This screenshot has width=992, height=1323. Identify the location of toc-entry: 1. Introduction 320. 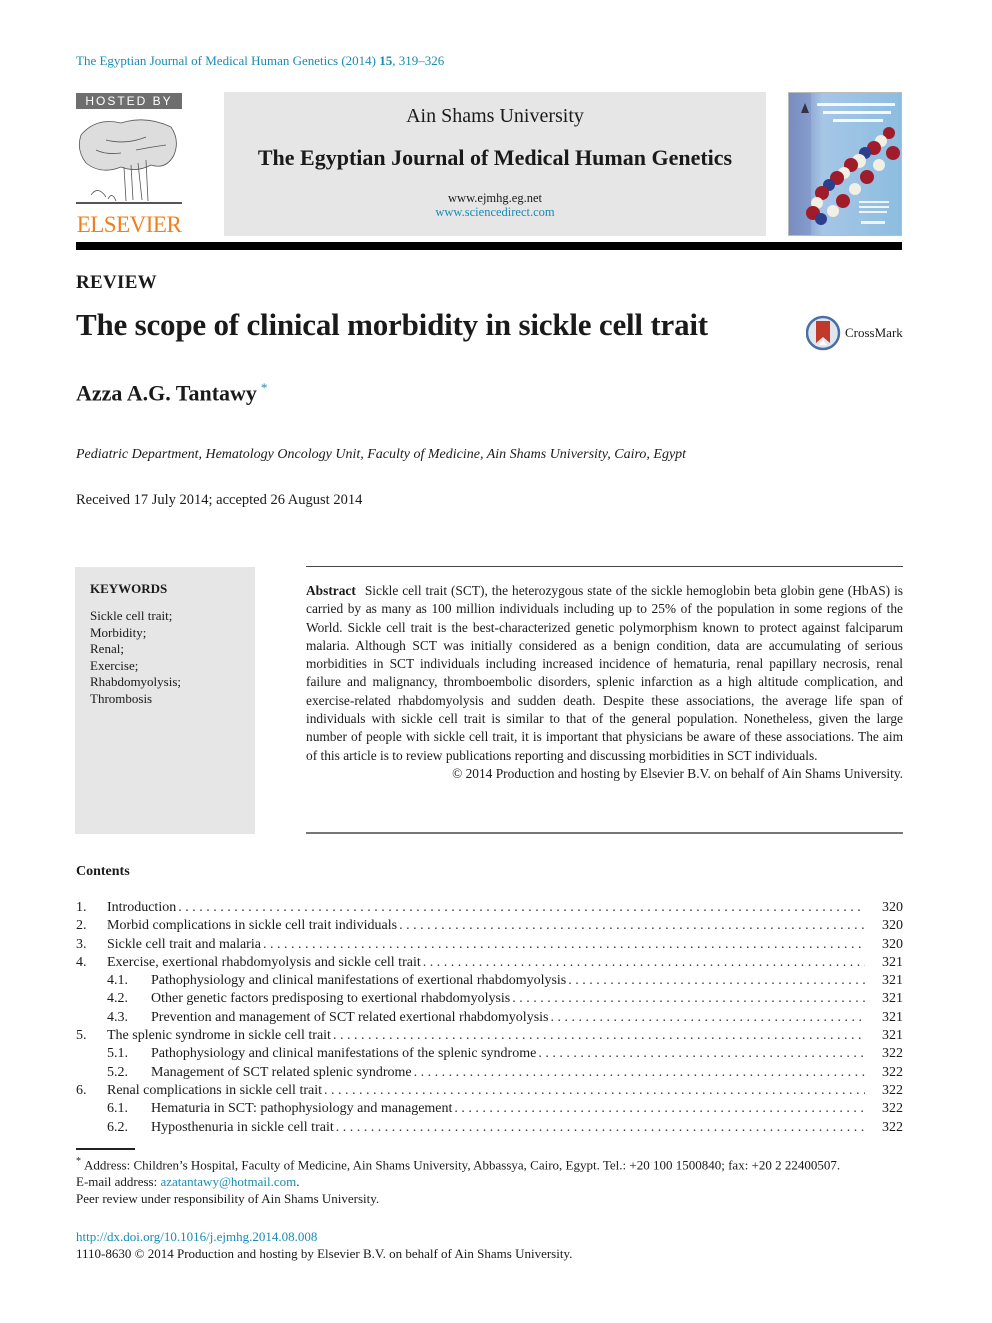
(489, 909).